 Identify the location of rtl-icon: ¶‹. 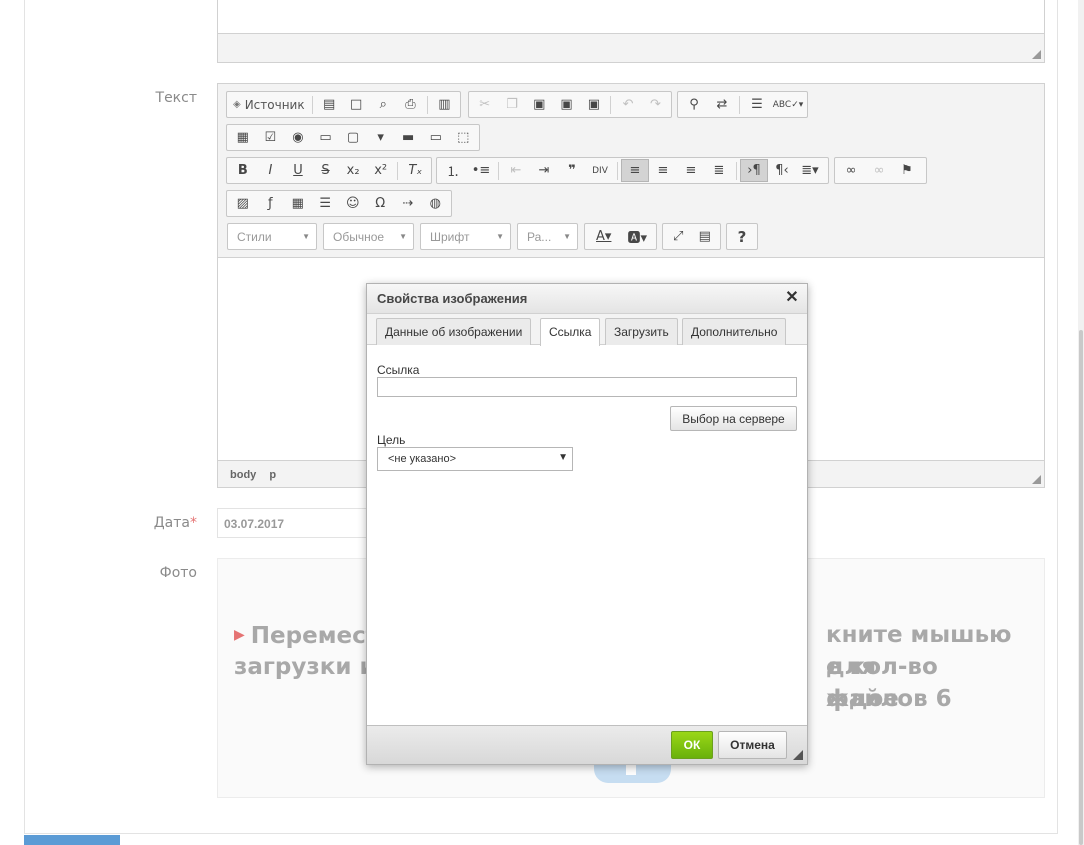
(782, 170).